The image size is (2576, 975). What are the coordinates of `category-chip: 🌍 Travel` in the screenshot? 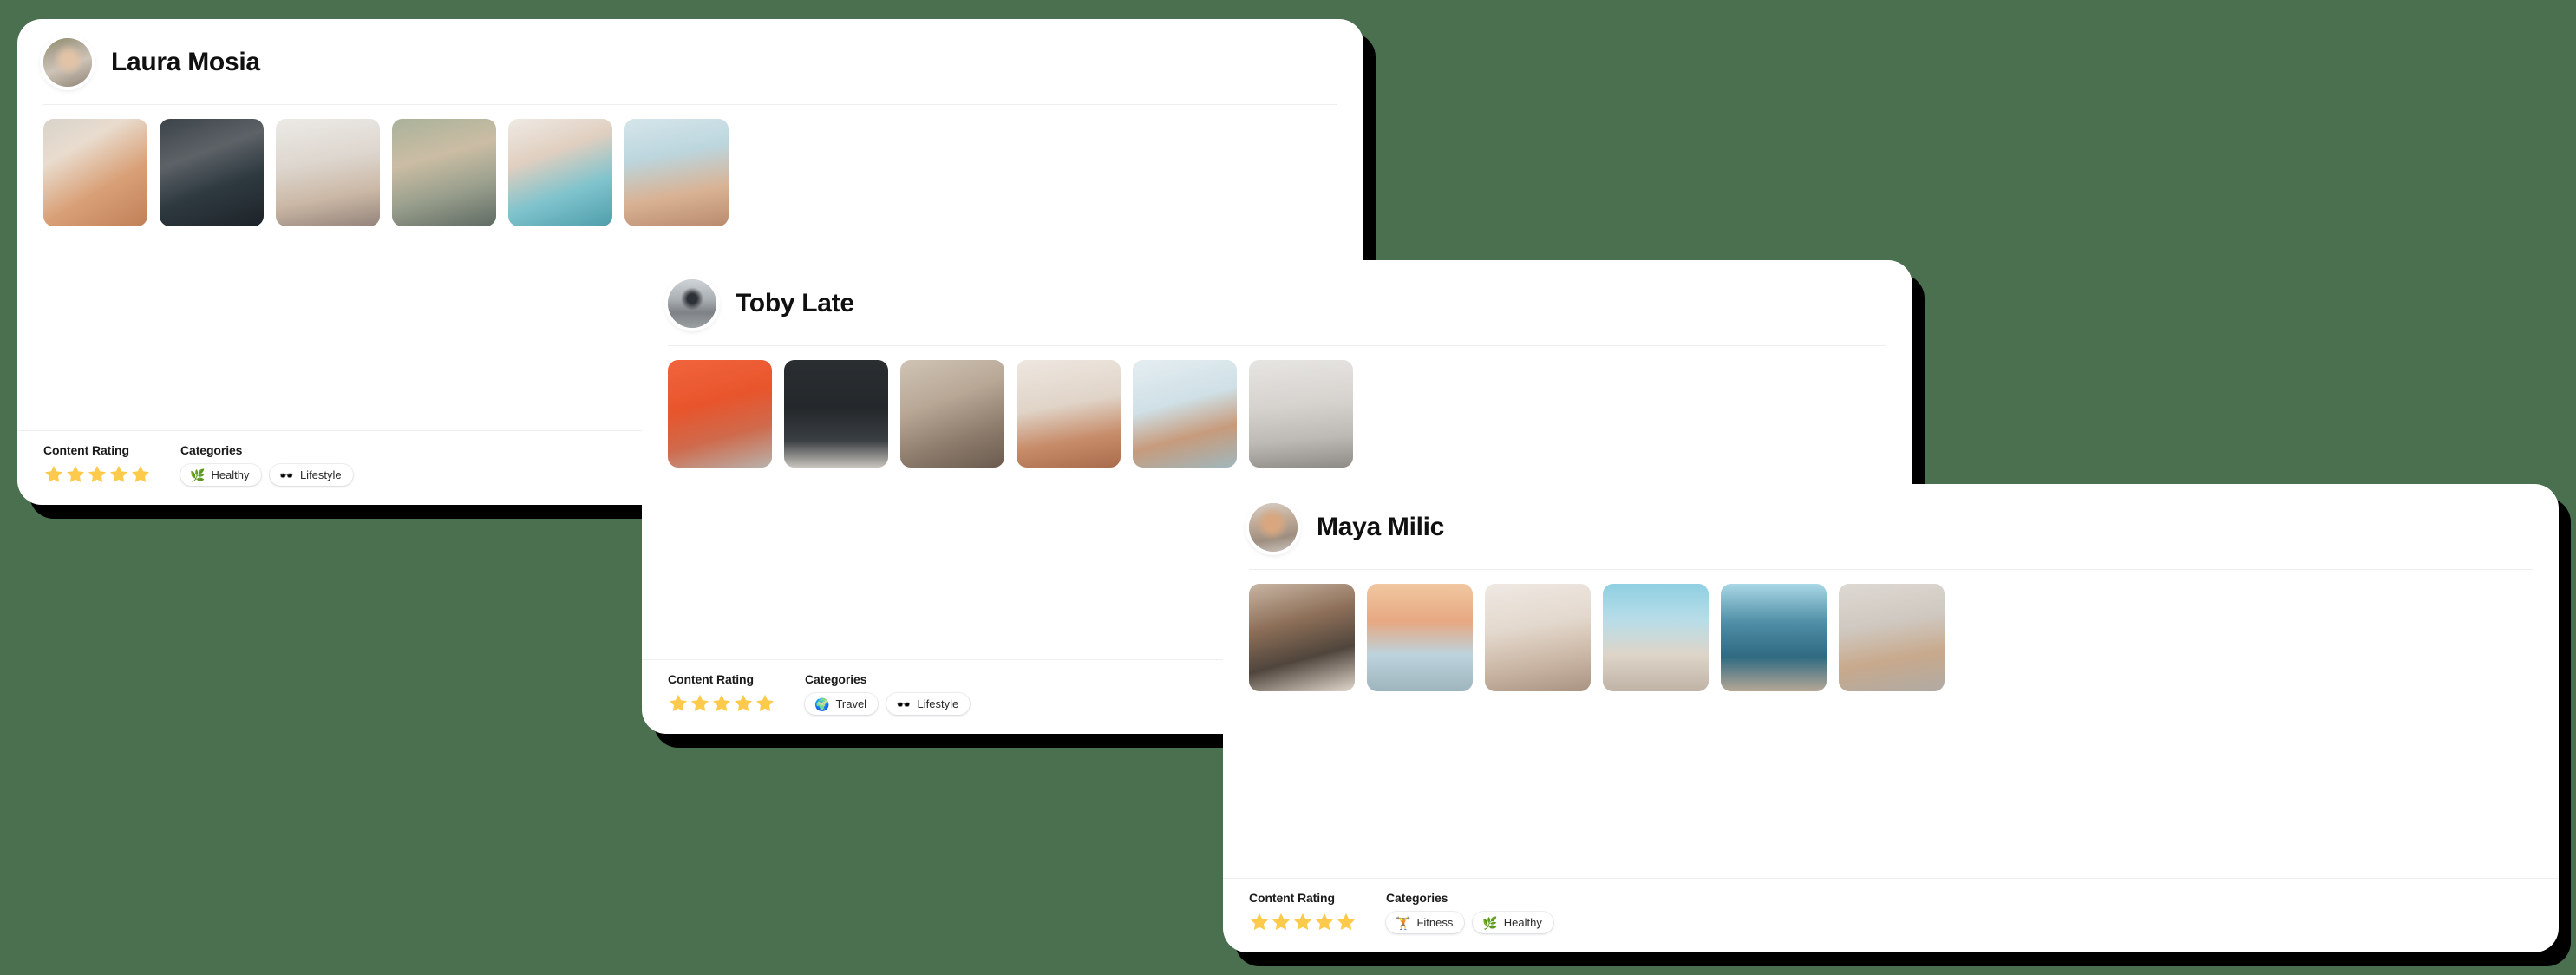 It's located at (842, 704).